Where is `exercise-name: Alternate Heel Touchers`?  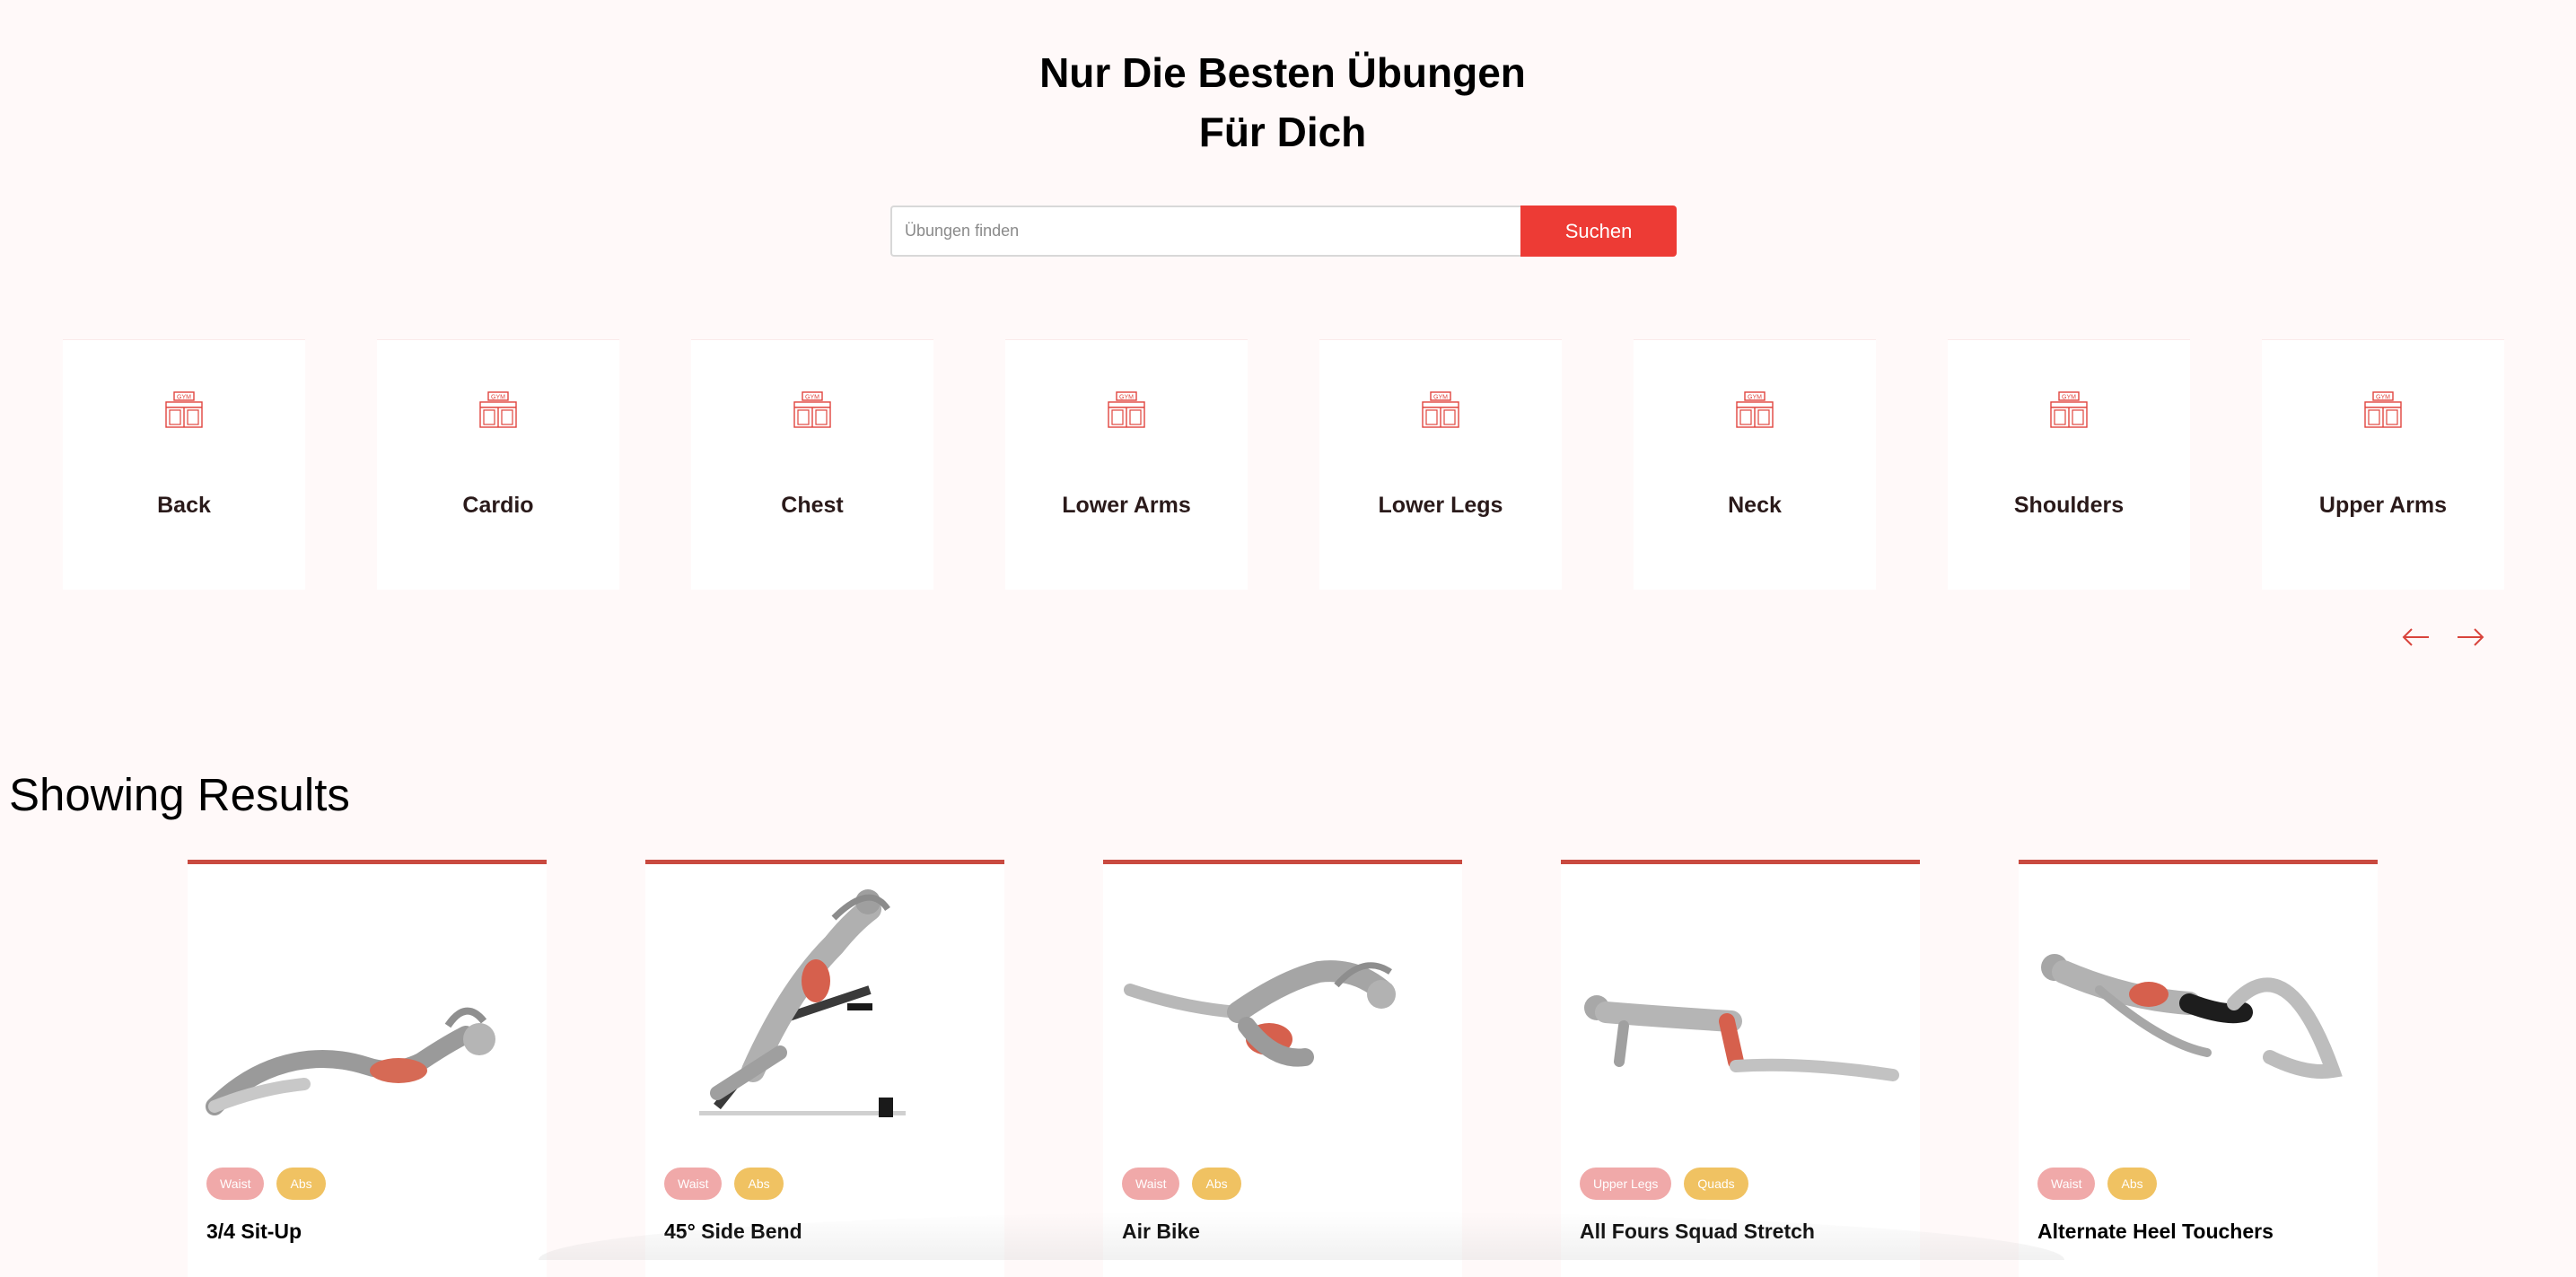
exercise-name: Alternate Heel Touchers is located at coordinates (2155, 1231).